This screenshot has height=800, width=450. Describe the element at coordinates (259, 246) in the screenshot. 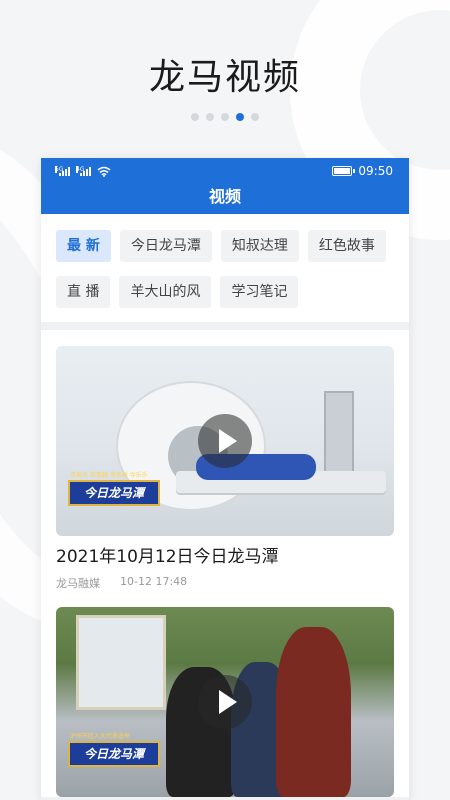

I see `tab-zhishu-dali: 知叔达理` at that location.